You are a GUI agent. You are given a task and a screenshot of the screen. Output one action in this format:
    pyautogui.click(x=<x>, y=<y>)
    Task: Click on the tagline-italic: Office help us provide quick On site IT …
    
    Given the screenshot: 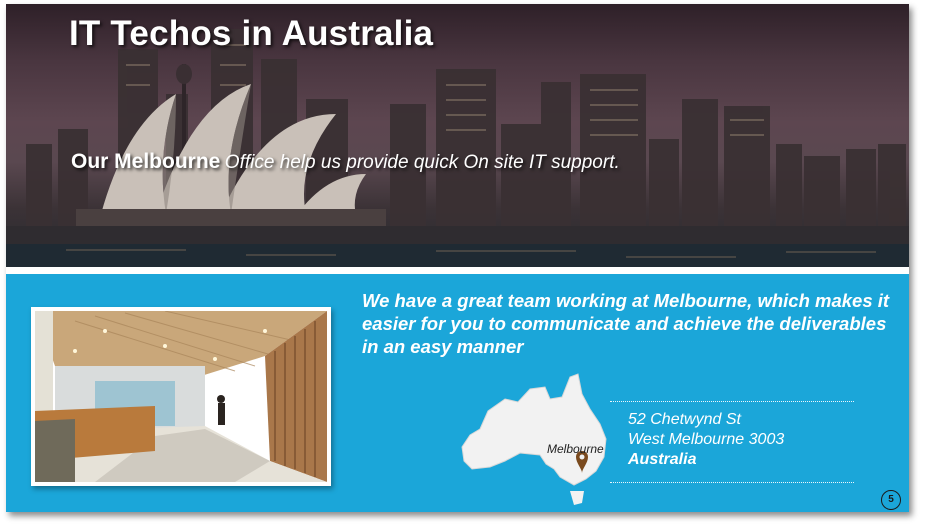 What is the action you would take?
    pyautogui.click(x=422, y=162)
    